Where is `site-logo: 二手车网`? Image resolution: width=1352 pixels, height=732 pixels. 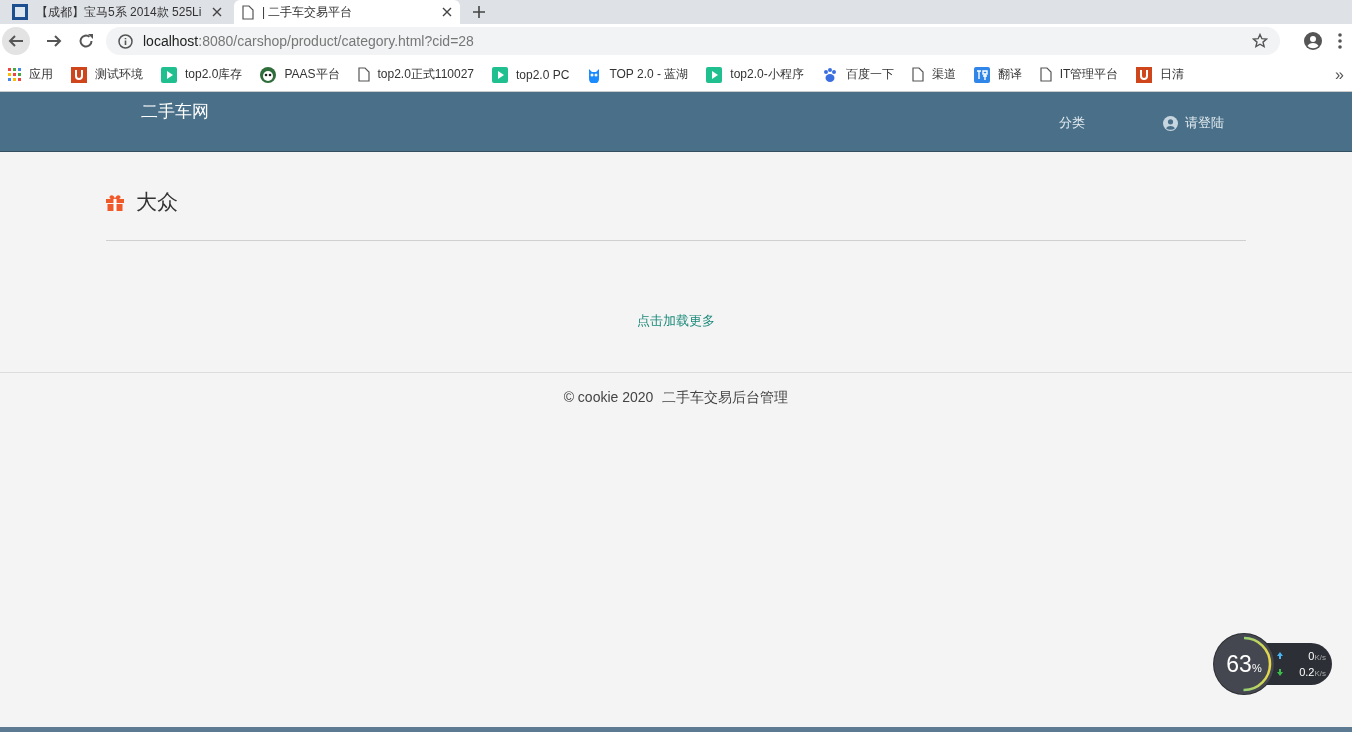
site-logo: 二手车网 is located at coordinates (175, 111).